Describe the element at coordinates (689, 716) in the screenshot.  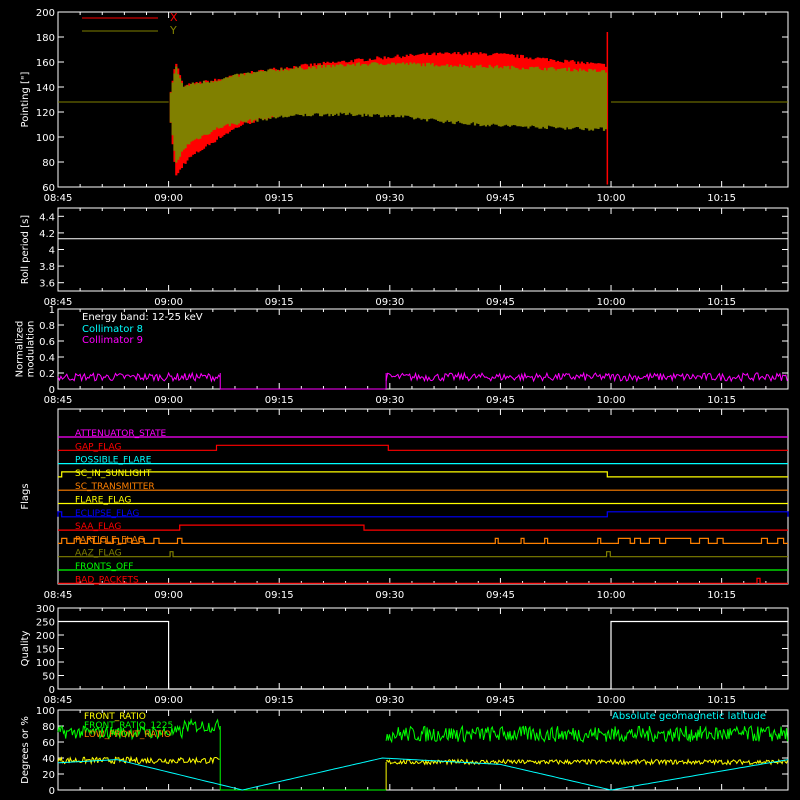
I see `geomagnetic-latitude-label: Absolute geomagnetic latitude` at that location.